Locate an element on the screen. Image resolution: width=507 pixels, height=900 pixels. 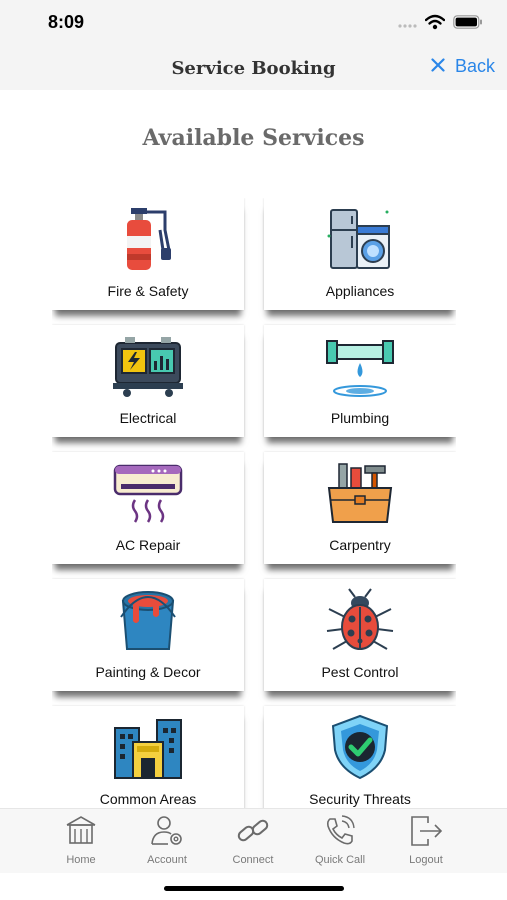
tab-home: Home is located at coordinates (81, 841).